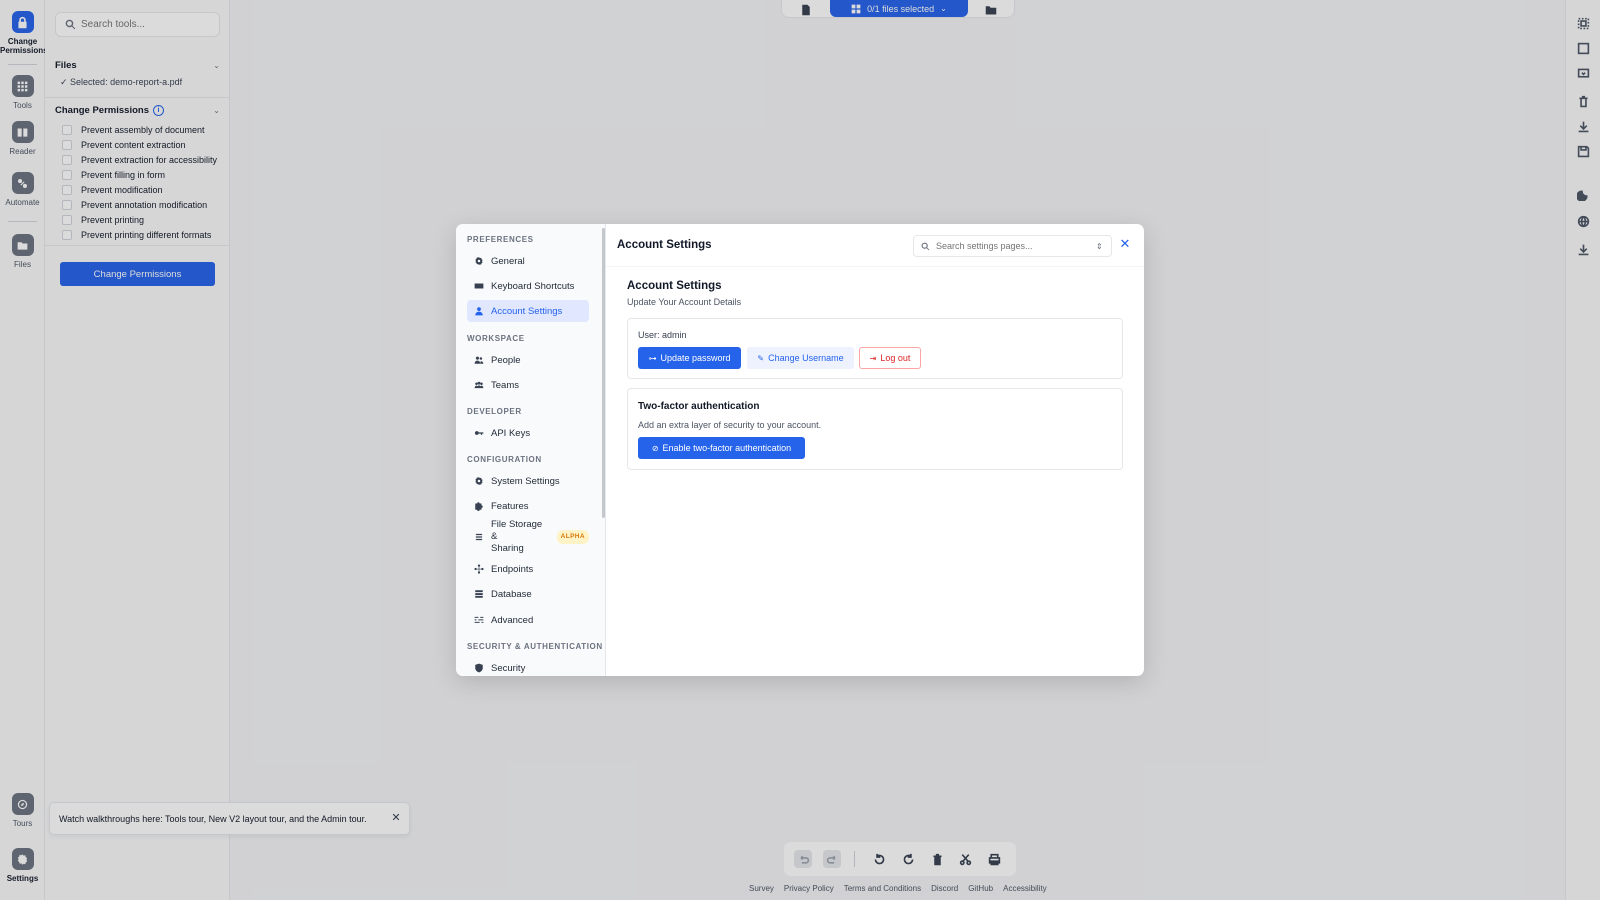  Describe the element at coordinates (674, 286) in the screenshot. I see `section-title: Account Settings` at that location.